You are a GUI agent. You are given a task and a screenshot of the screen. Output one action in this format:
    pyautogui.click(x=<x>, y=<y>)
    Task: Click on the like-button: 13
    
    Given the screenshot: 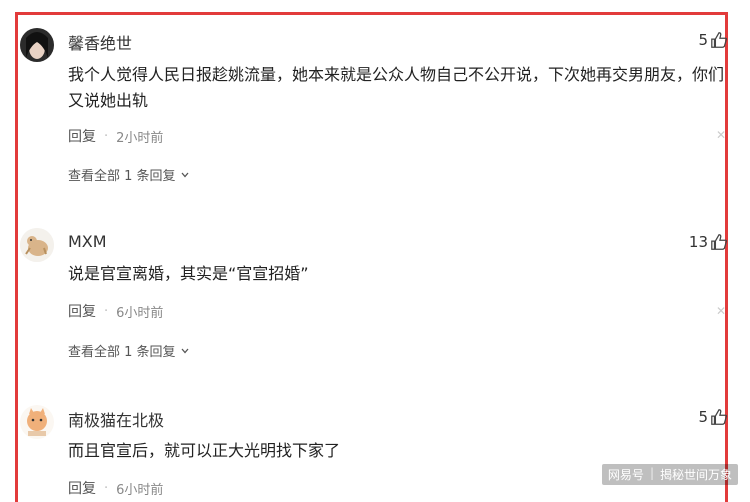 What is the action you would take?
    pyautogui.click(x=708, y=242)
    